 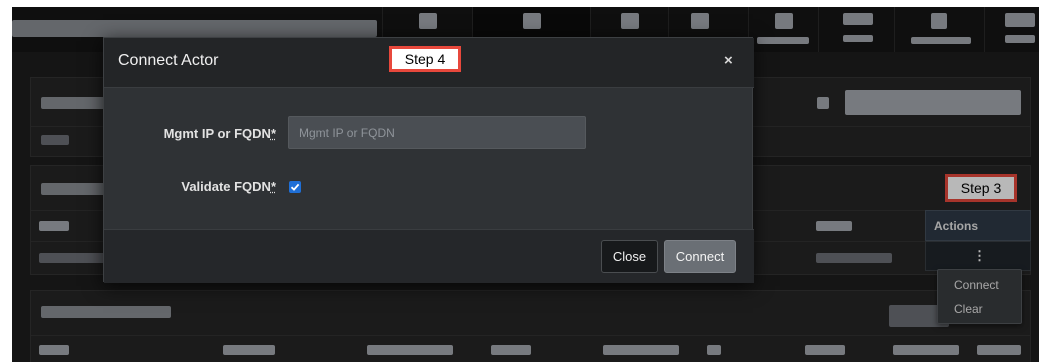 I want to click on mgmt-ip-input, so click(x=437, y=132).